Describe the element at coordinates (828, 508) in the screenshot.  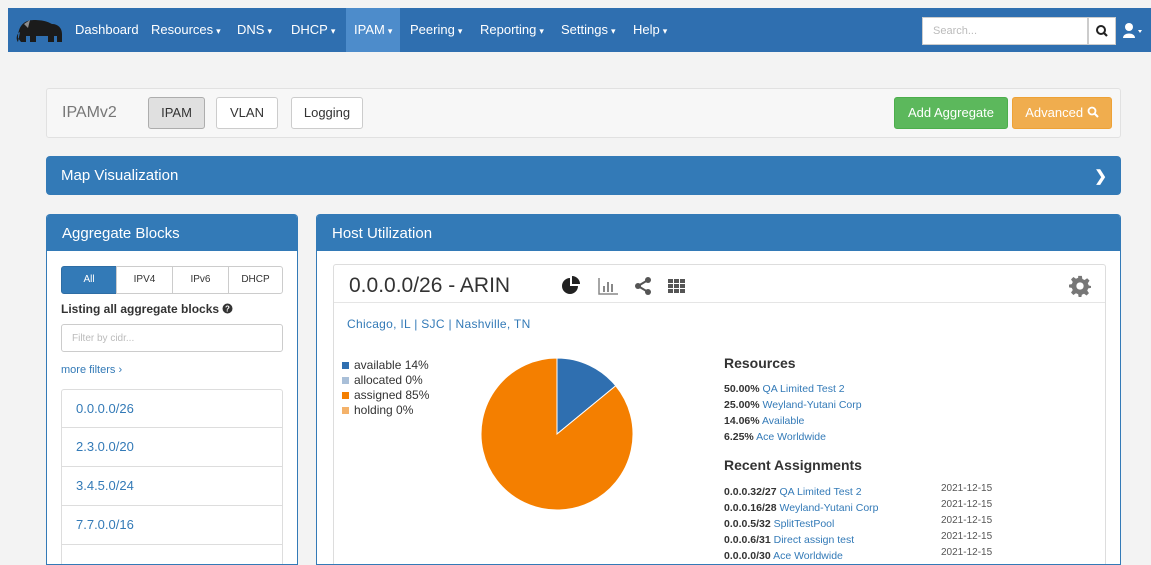
I see `assignment-link: Weyland-Yutani Corp` at that location.